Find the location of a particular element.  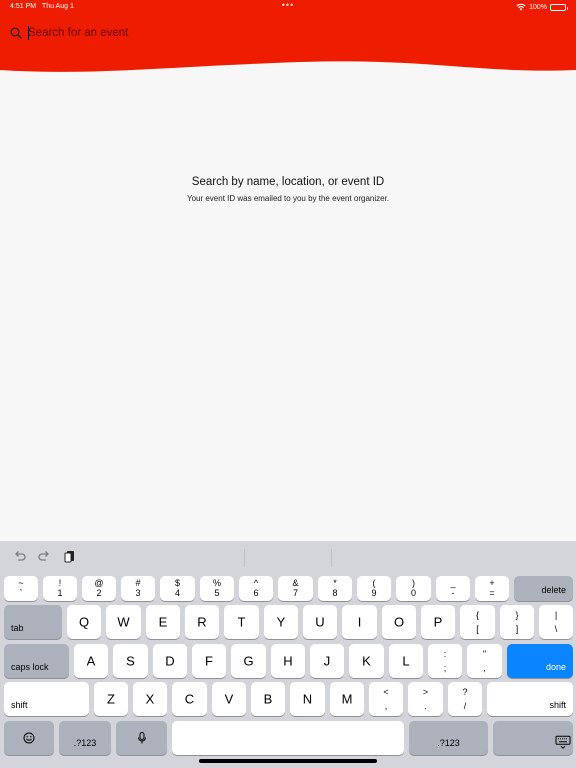

key-k: K is located at coordinates (366, 661).